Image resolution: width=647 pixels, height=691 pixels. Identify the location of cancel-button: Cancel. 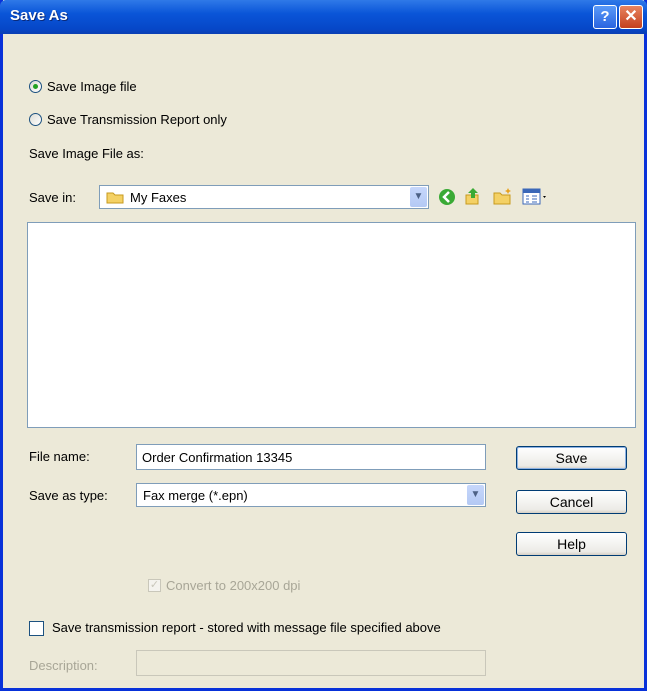
(571, 502).